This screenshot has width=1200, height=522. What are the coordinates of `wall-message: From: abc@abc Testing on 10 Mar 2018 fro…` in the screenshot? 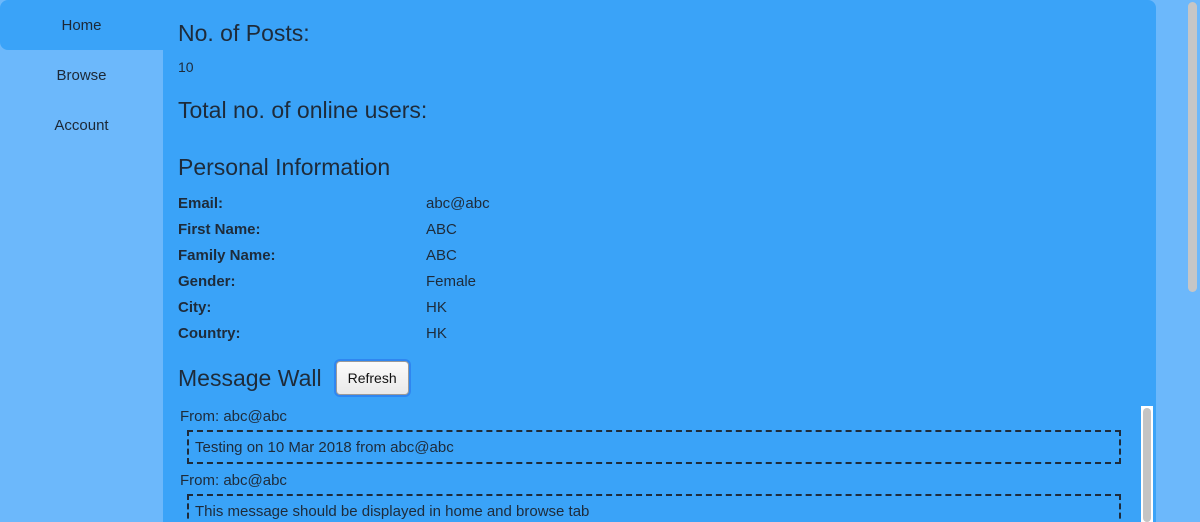 It's located at (660, 435).